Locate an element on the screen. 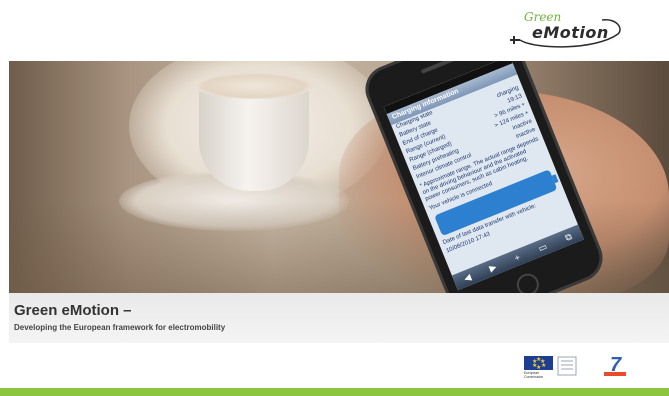  fp7-cooperation-bar is located at coordinates (615, 374).